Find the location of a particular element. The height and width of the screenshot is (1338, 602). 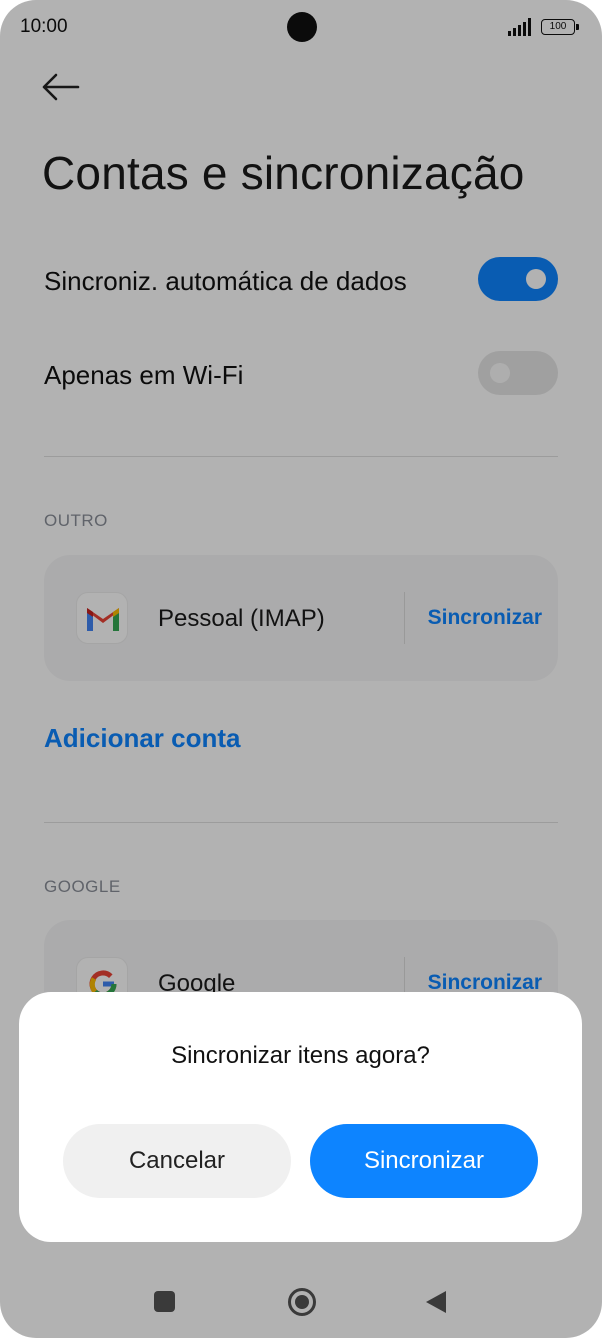

dialog-title: Sincronizar itens agora? is located at coordinates (300, 1055).